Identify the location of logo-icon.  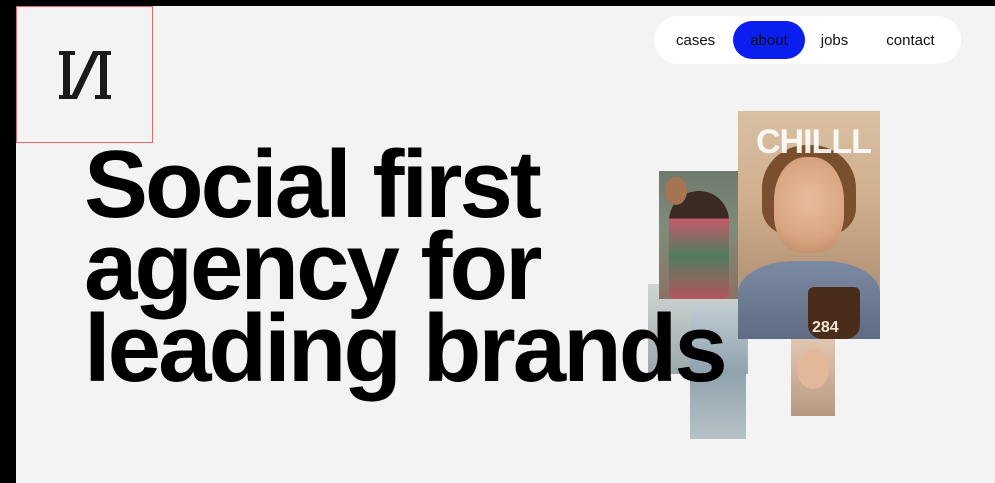
(85, 75).